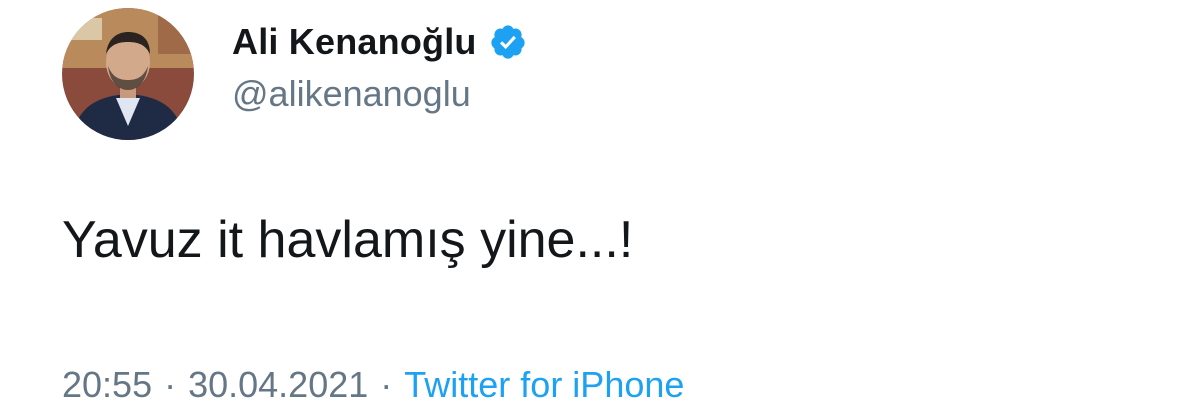 The height and width of the screenshot is (416, 1200). What do you see at coordinates (373, 385) in the screenshot?
I see `tweet-meta: 20:55 · 30.04.2021 · Twitter for iPhone` at bounding box center [373, 385].